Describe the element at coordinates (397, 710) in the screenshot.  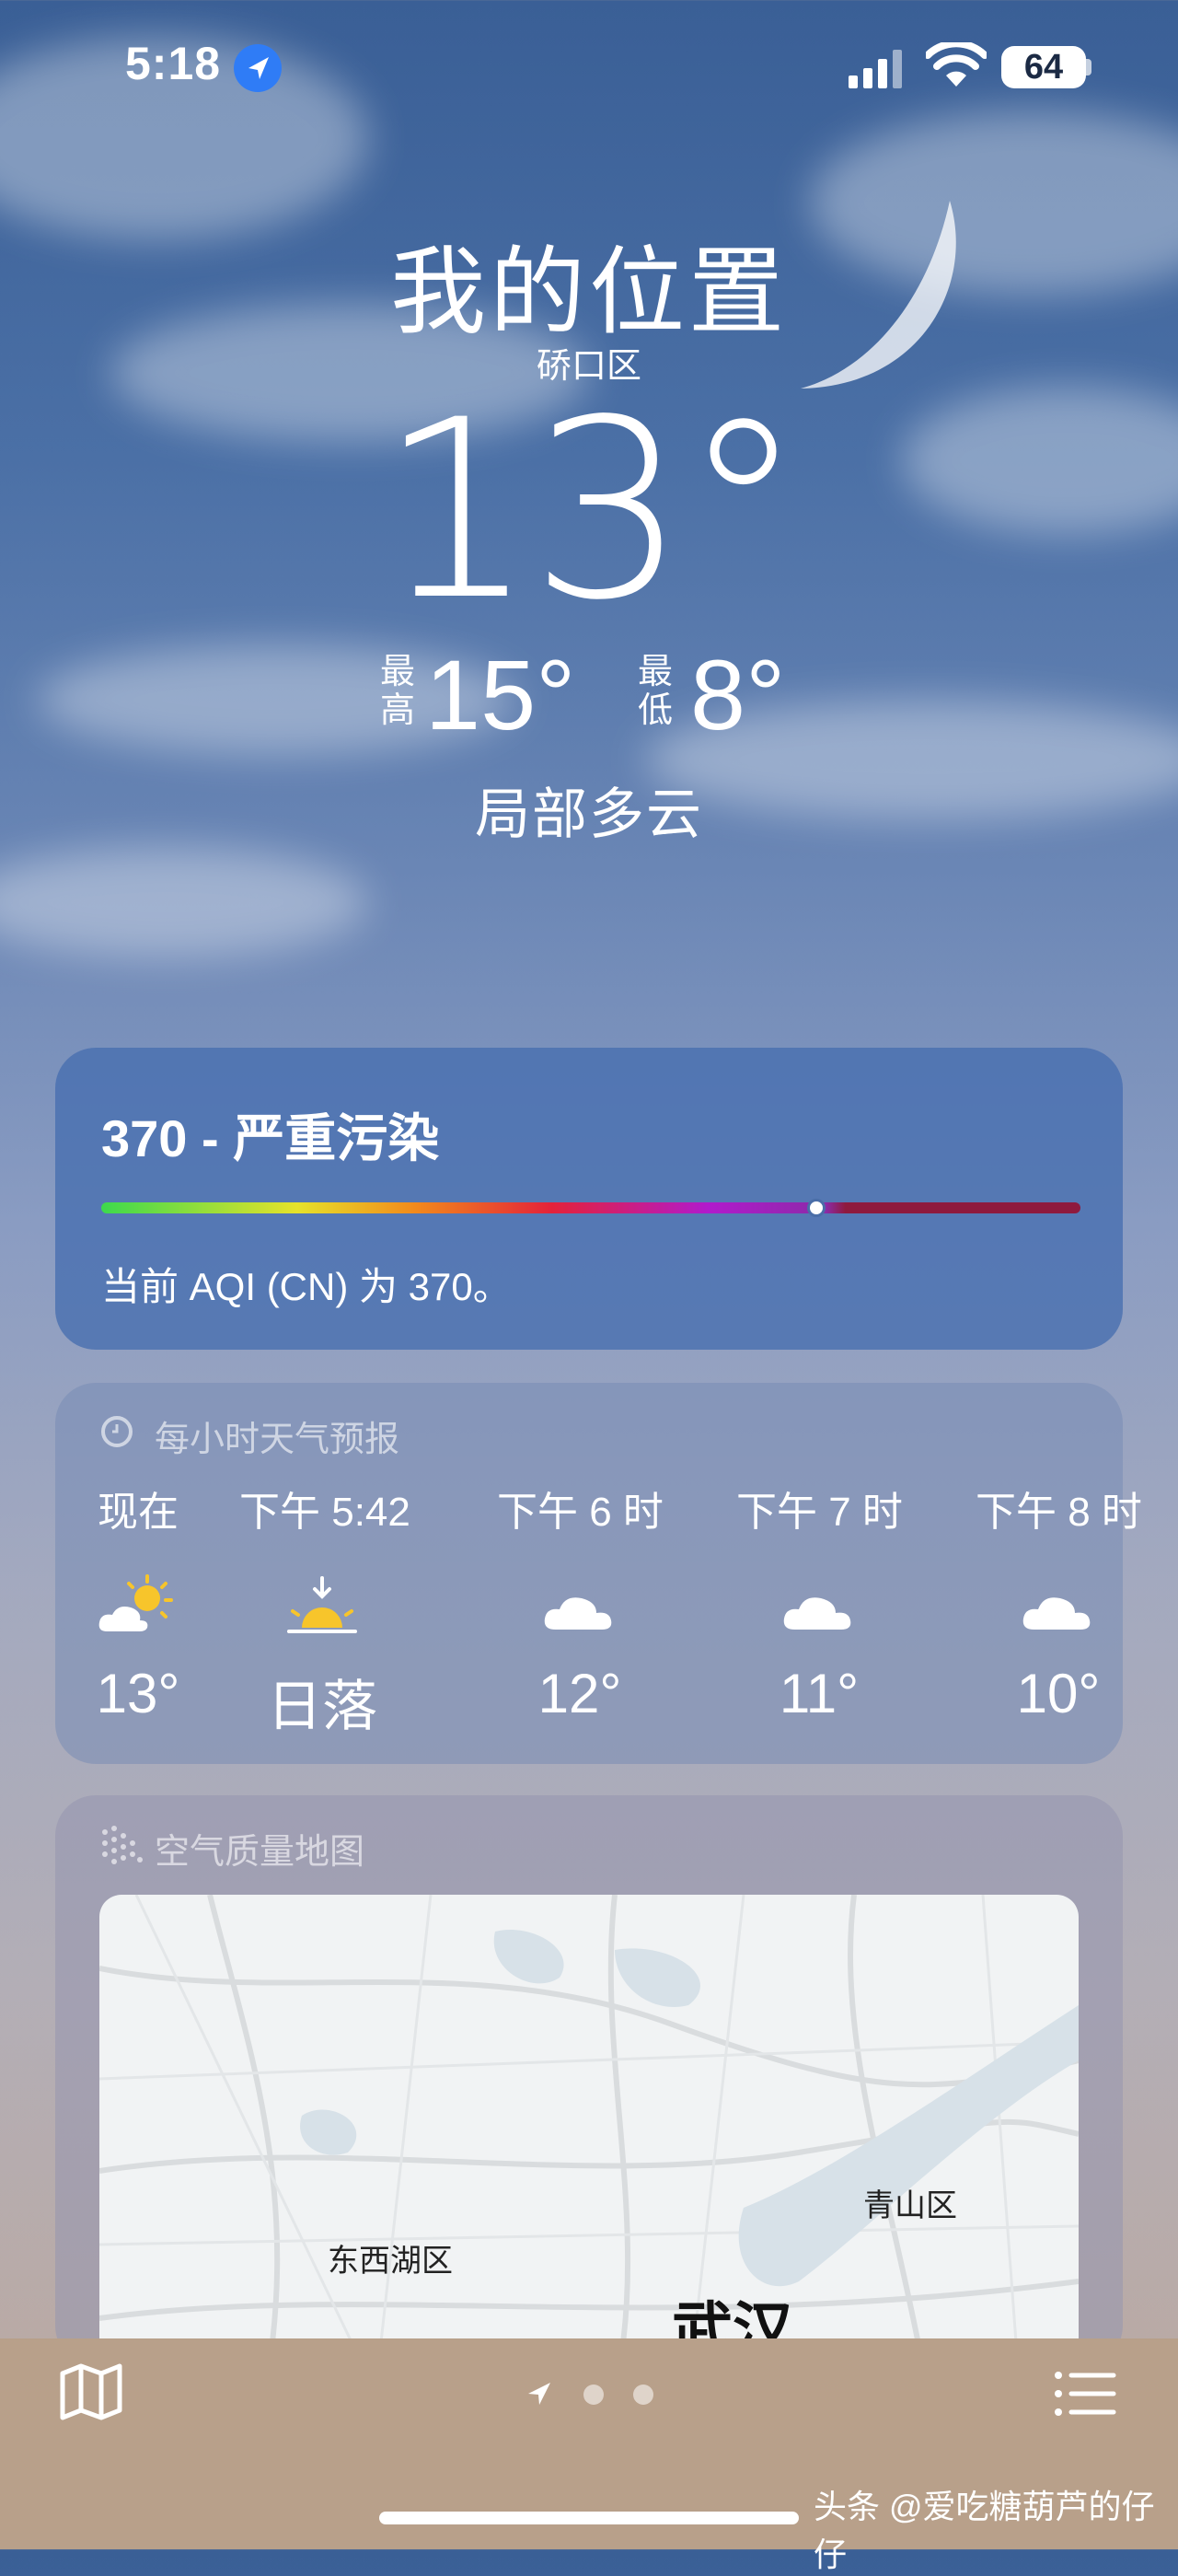
I see `high-label-2: 高` at that location.